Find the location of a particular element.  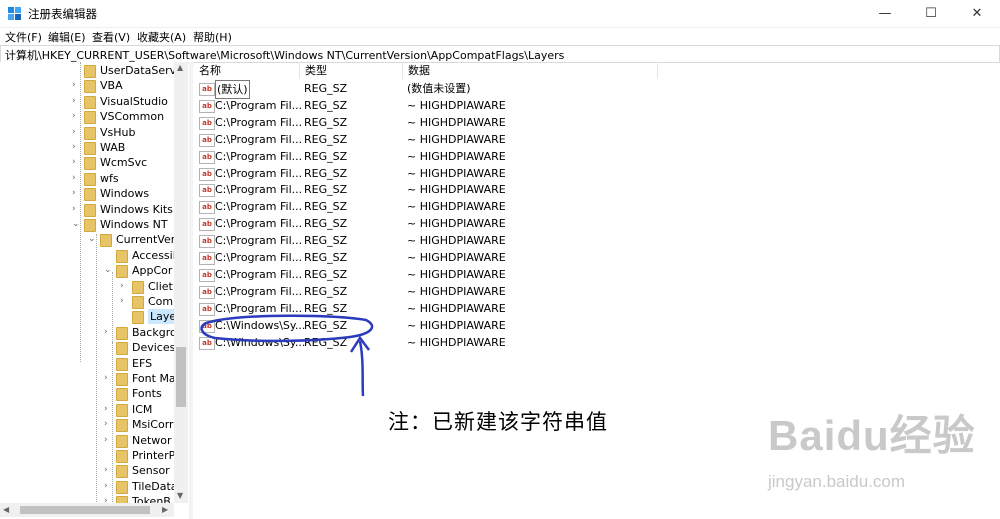

tree-vertical-thumb is located at coordinates (181, 377).